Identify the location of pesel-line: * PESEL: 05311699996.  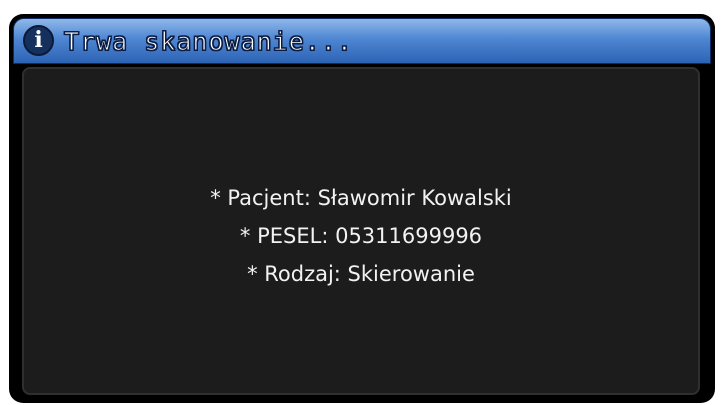
(361, 236).